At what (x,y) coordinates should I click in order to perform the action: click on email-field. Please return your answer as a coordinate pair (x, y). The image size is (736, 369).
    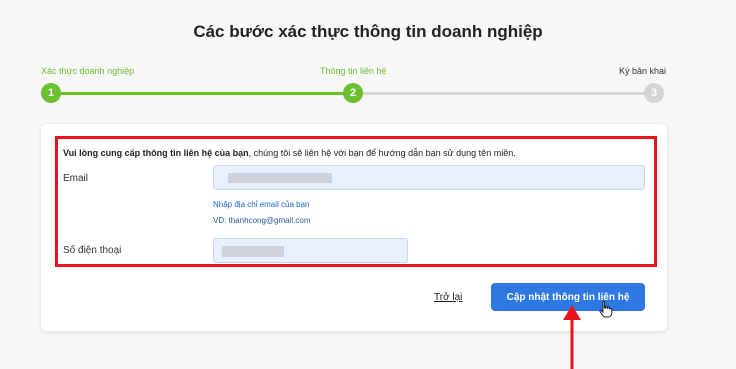
    Looking at the image, I should click on (429, 177).